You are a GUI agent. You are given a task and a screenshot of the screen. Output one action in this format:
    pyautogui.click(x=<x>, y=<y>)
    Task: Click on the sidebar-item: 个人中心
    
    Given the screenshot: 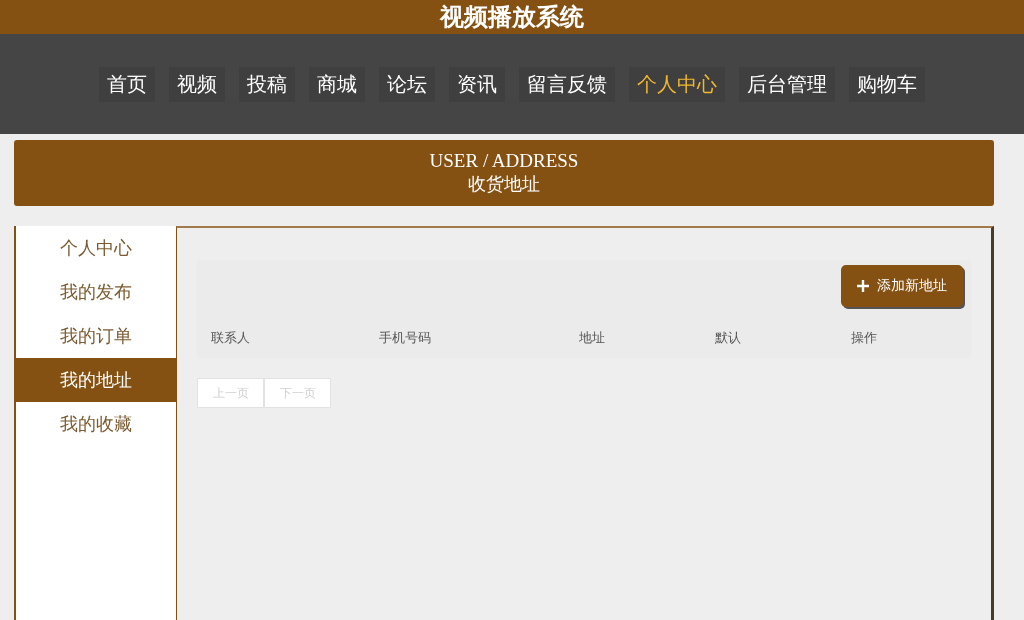 What is the action you would take?
    pyautogui.click(x=96, y=248)
    